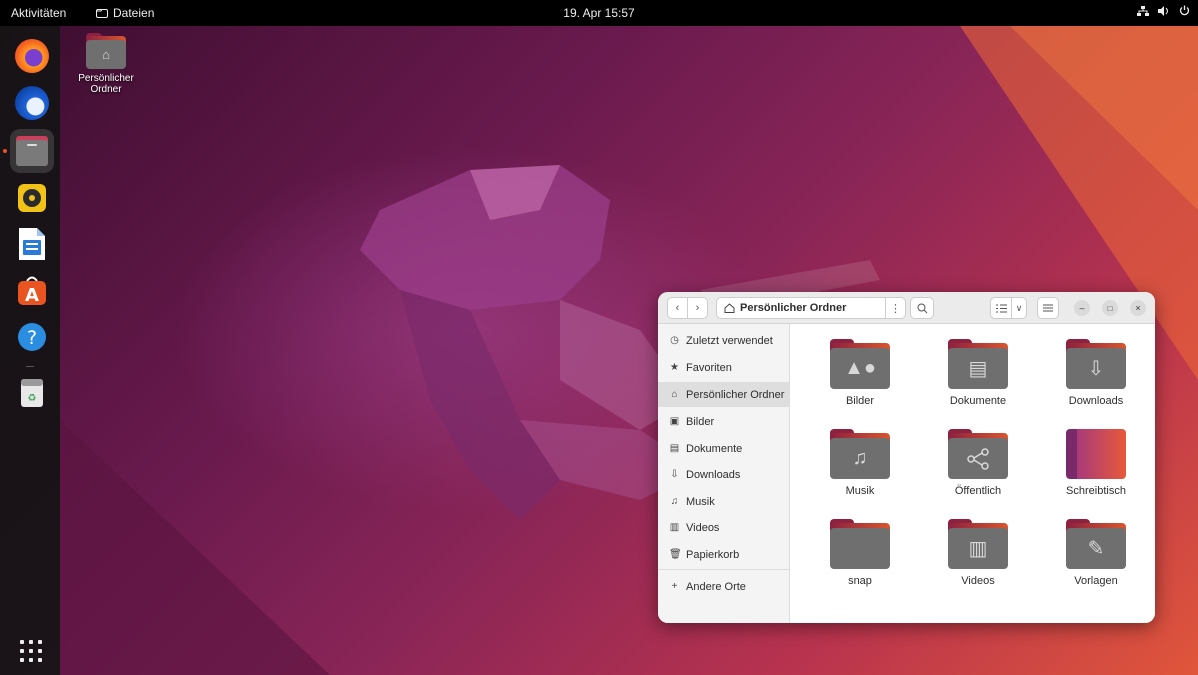 This screenshot has width=1198, height=675. Describe the element at coordinates (38, 13) in the screenshot. I see `activities-button: Aktivitäten` at that location.